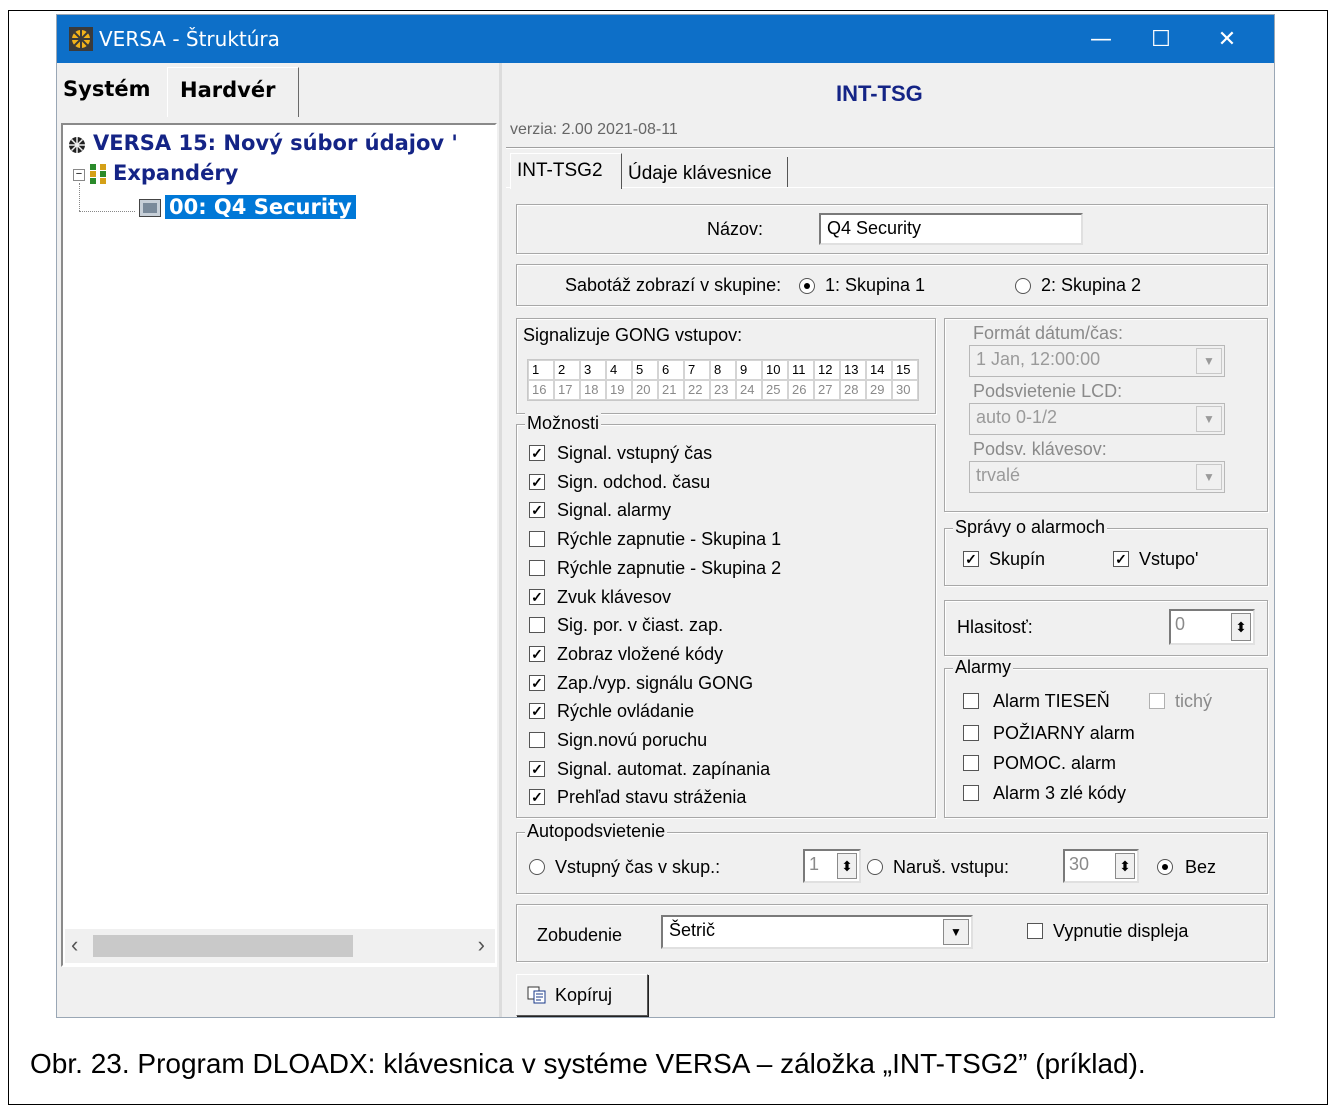  I want to click on options-label: Možnosti, so click(563, 423).